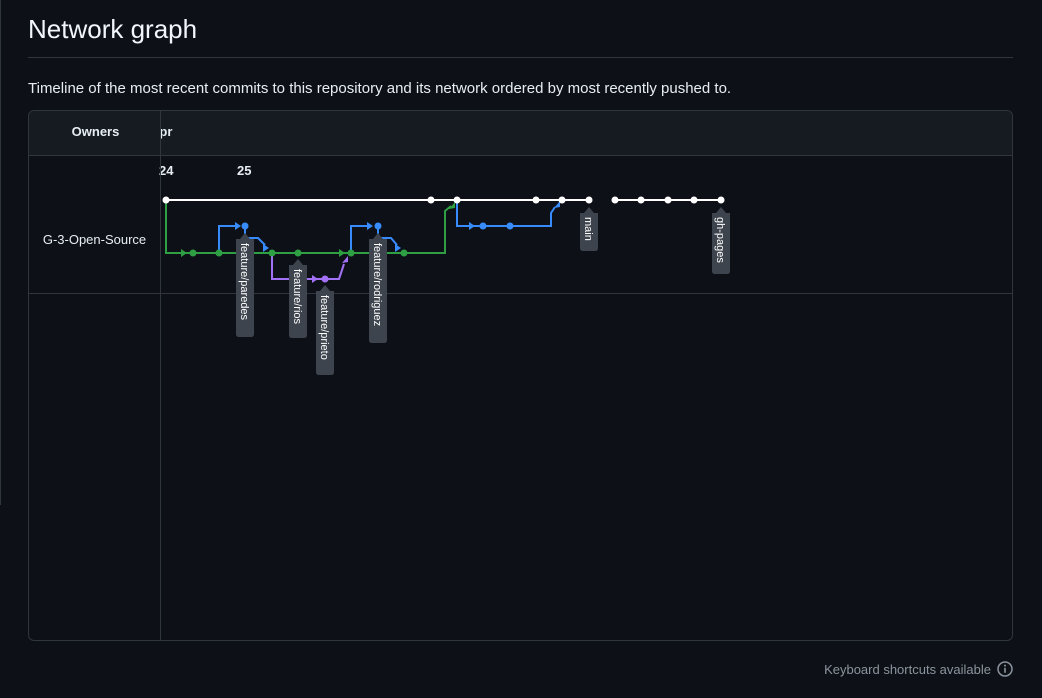 The height and width of the screenshot is (698, 1042). Describe the element at coordinates (244, 282) in the screenshot. I see `branch-label: feature/paredes` at that location.